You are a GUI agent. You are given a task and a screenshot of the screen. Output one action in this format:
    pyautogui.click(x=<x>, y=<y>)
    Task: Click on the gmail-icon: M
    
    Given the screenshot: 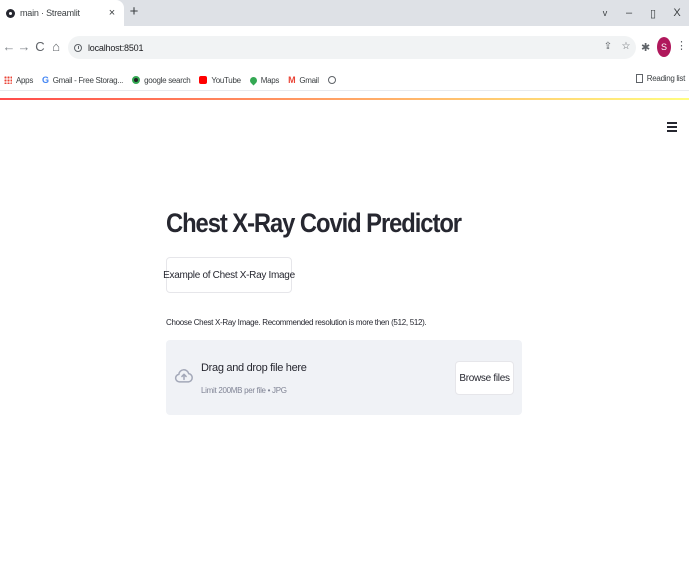 What is the action you would take?
    pyautogui.click(x=292, y=80)
    